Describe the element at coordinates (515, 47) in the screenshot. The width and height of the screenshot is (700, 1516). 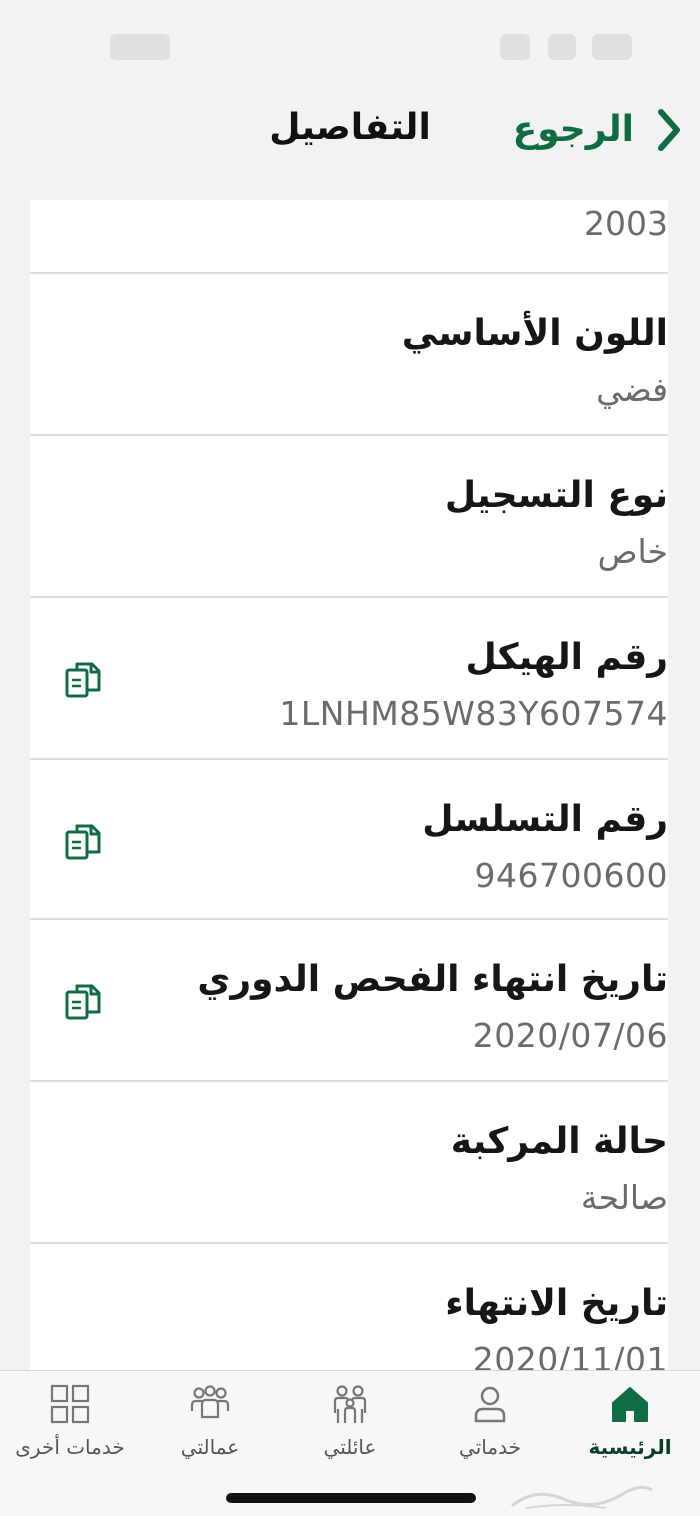
I see `signal-icon` at that location.